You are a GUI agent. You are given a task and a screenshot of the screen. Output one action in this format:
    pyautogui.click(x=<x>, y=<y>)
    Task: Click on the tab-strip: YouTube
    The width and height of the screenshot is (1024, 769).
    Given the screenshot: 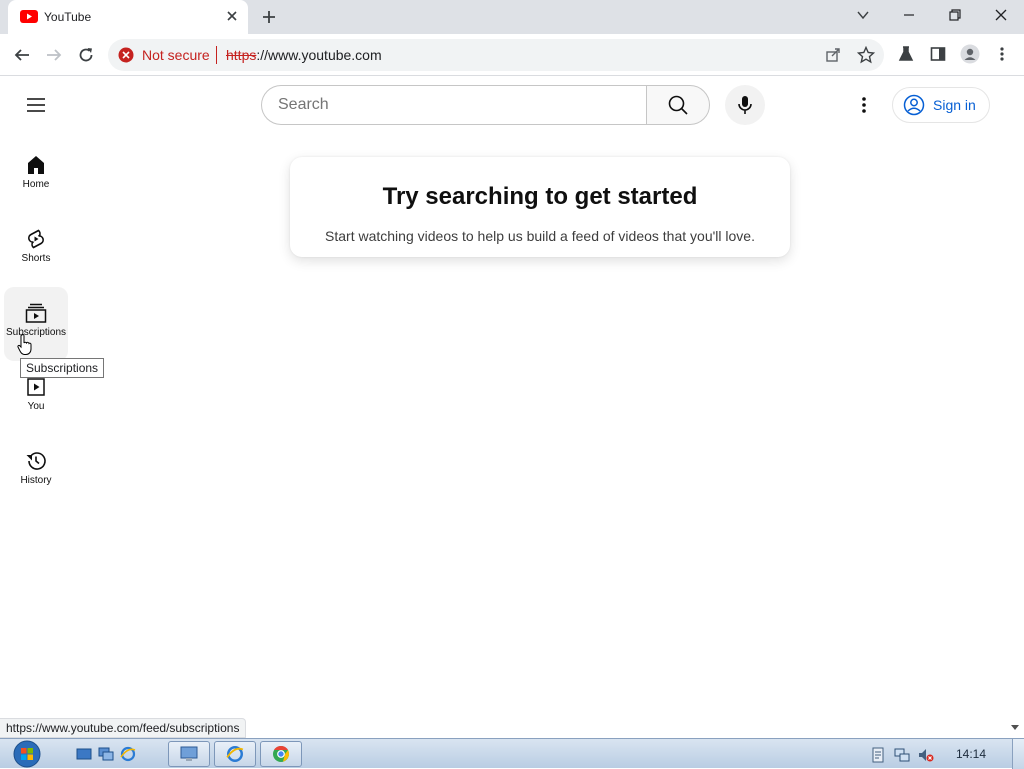 What is the action you would take?
    pyautogui.click(x=512, y=17)
    